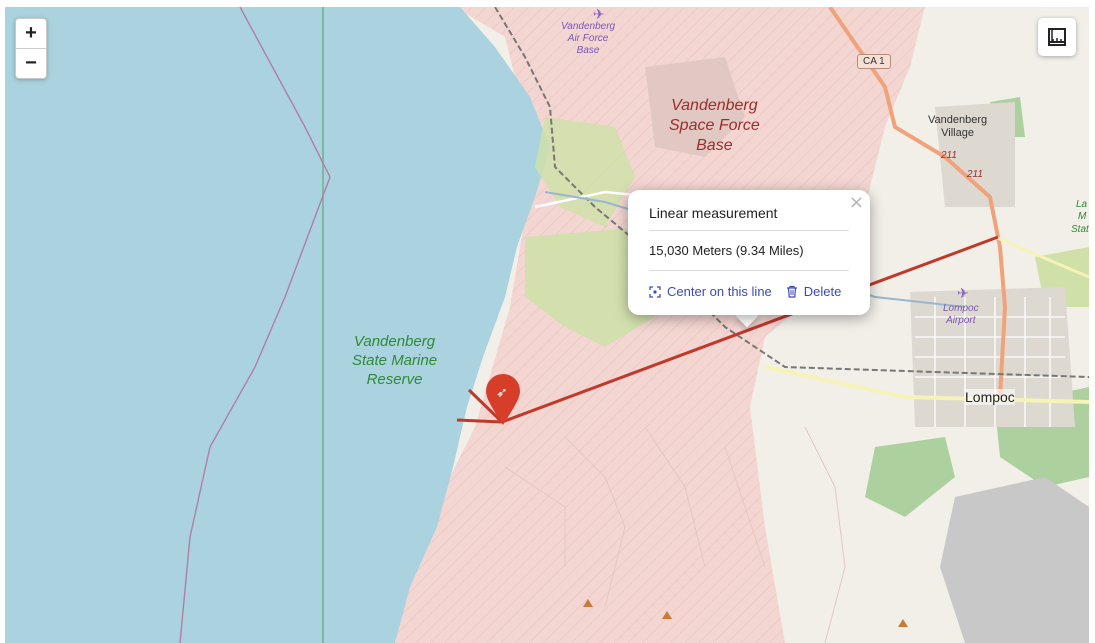 The width and height of the screenshot is (1095, 643). Describe the element at coordinates (822, 291) in the screenshot. I see `delete-label: Delete` at that location.